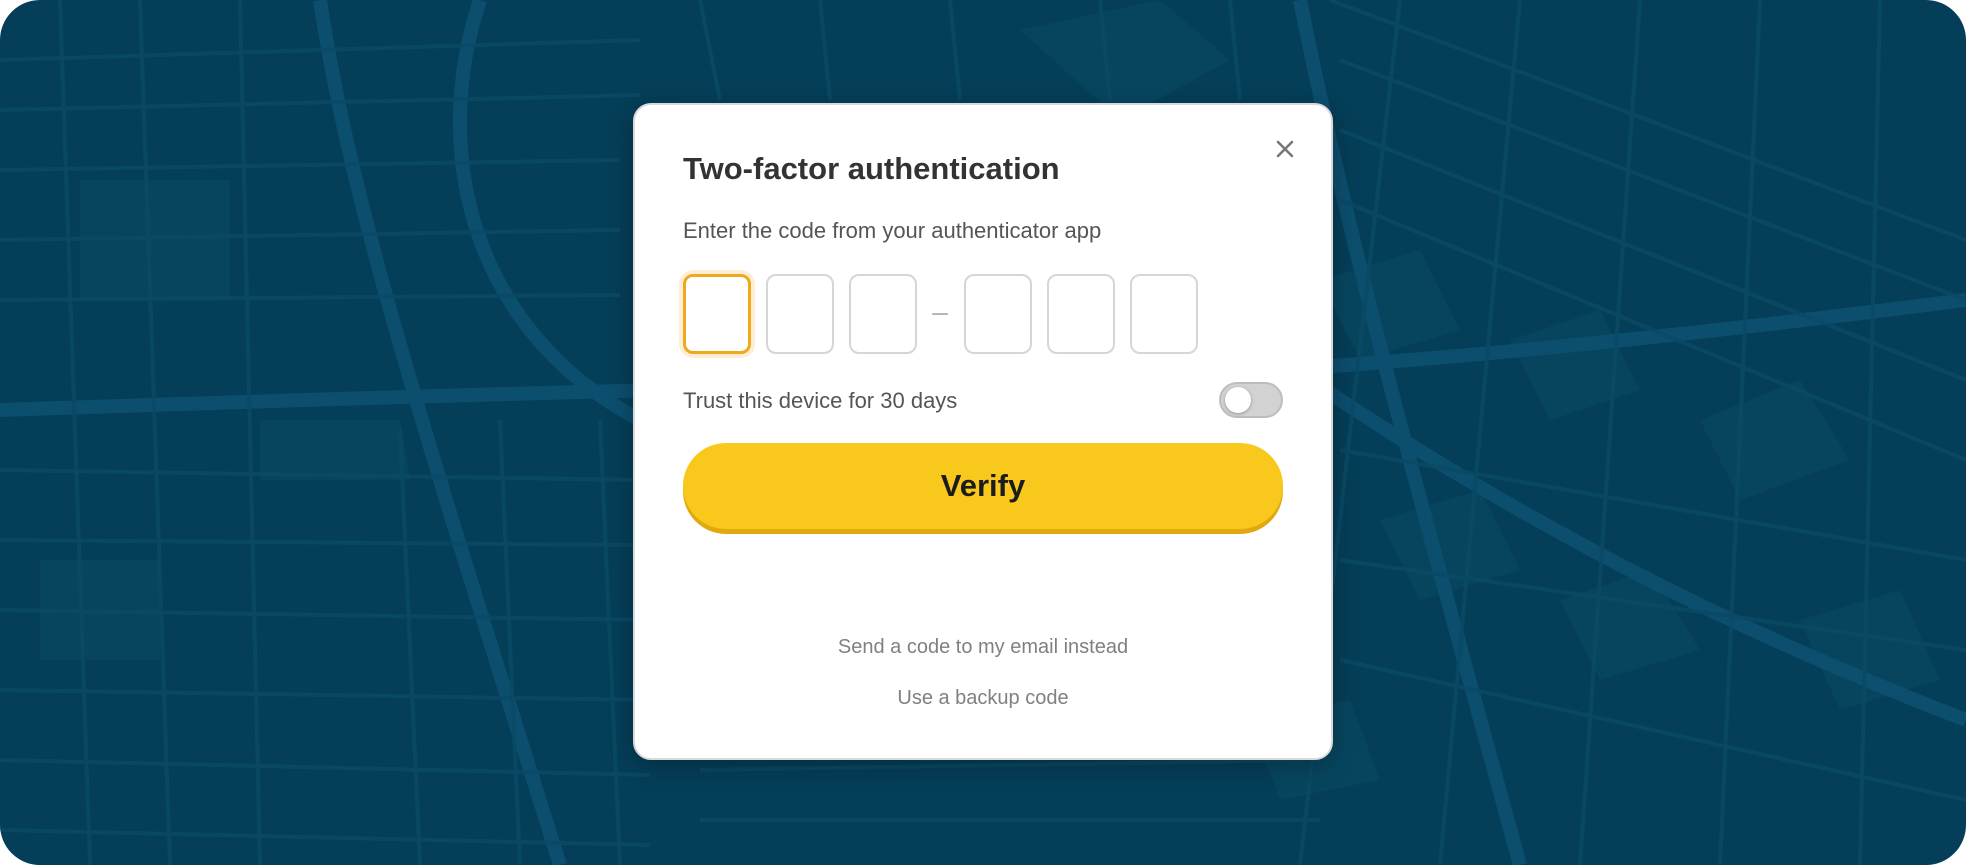  What do you see at coordinates (871, 168) in the screenshot?
I see `modal-title: Two-factor authentication` at bounding box center [871, 168].